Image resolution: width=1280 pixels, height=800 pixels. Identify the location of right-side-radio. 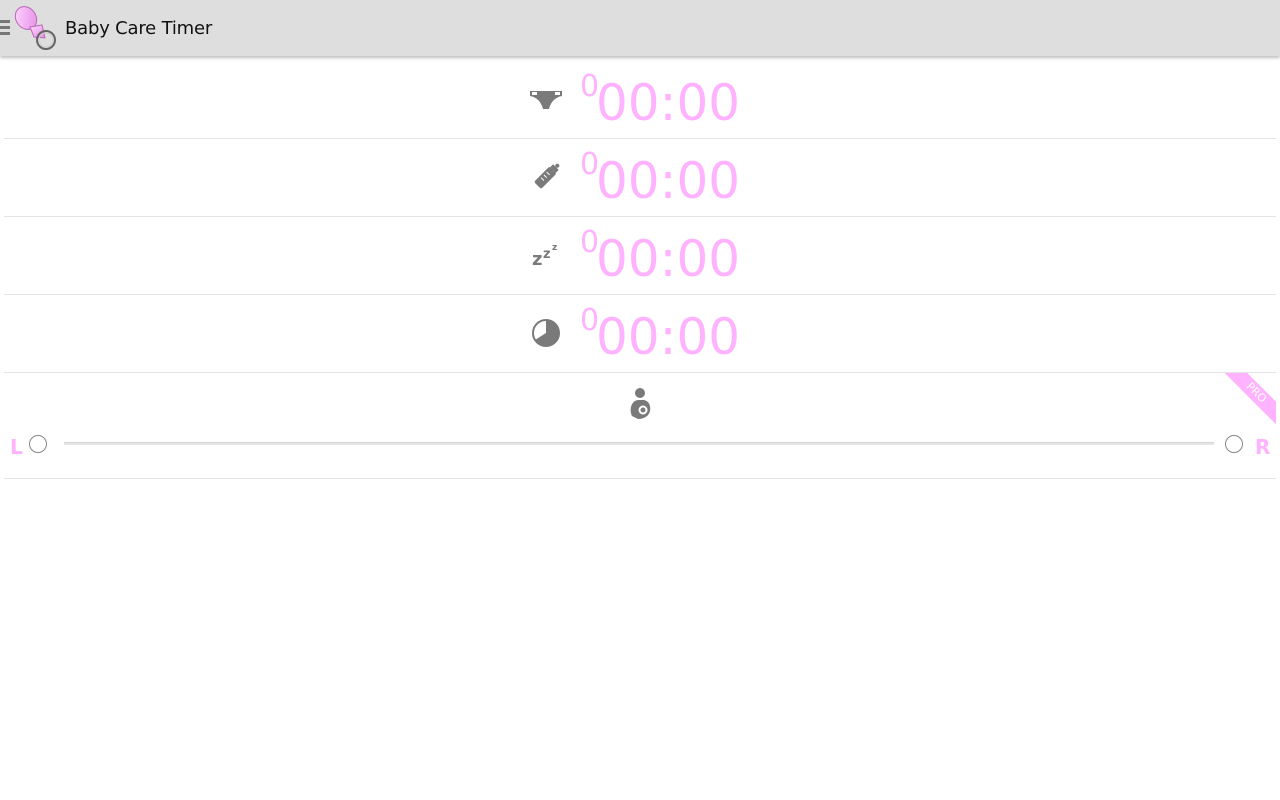
(1234, 444).